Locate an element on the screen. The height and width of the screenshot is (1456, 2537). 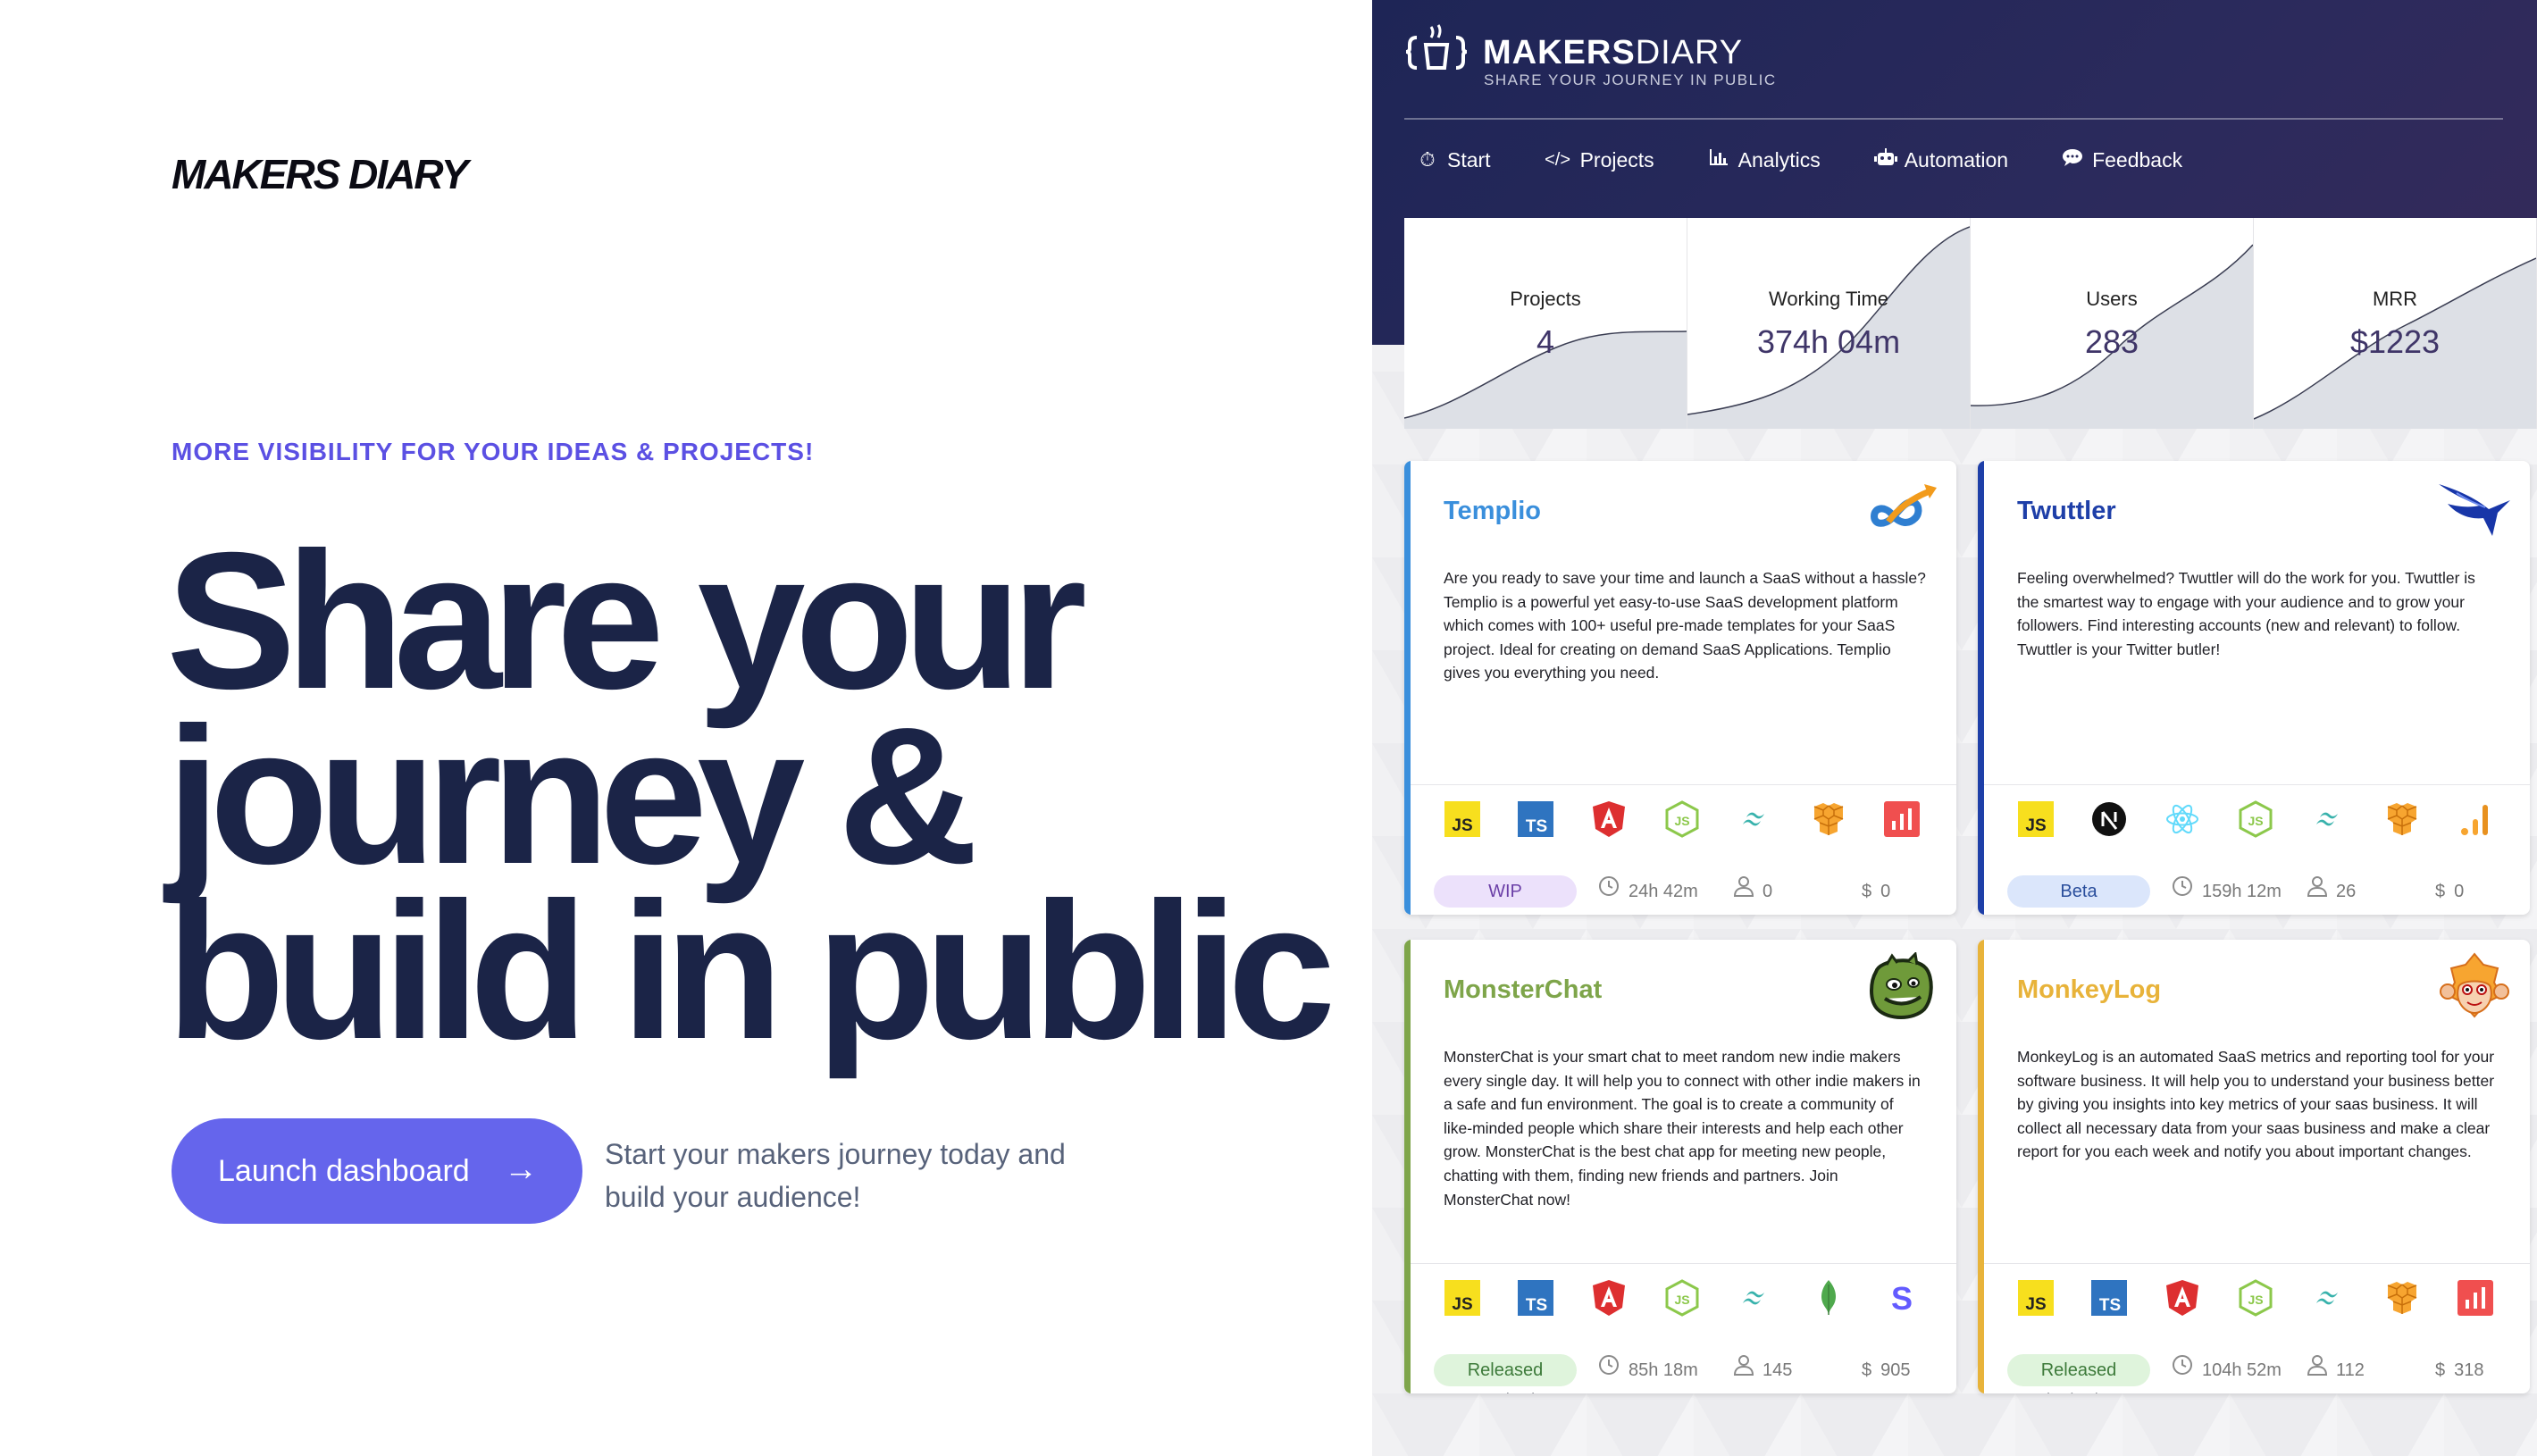
card-footer: WIP 24h 42m 0 $ 0 is located at coordinates (1683, 890).